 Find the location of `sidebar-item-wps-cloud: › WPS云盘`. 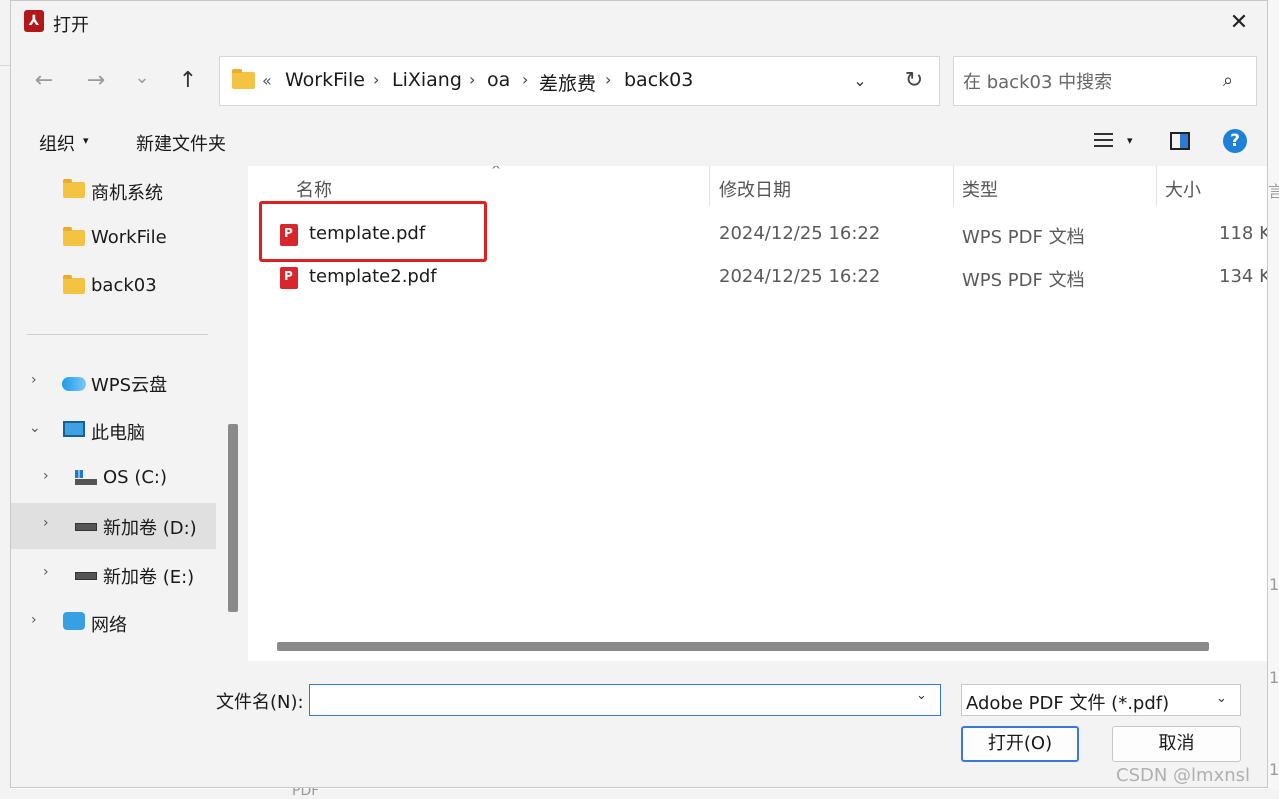

sidebar-item-wps-cloud: › WPS云盘 is located at coordinates (113, 383).